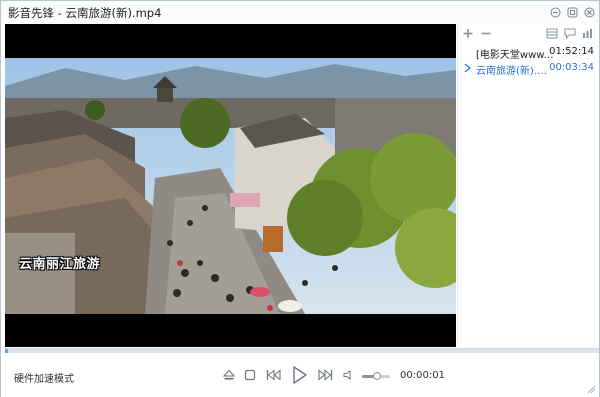  I want to click on playlist-toolbar, so click(529, 33).